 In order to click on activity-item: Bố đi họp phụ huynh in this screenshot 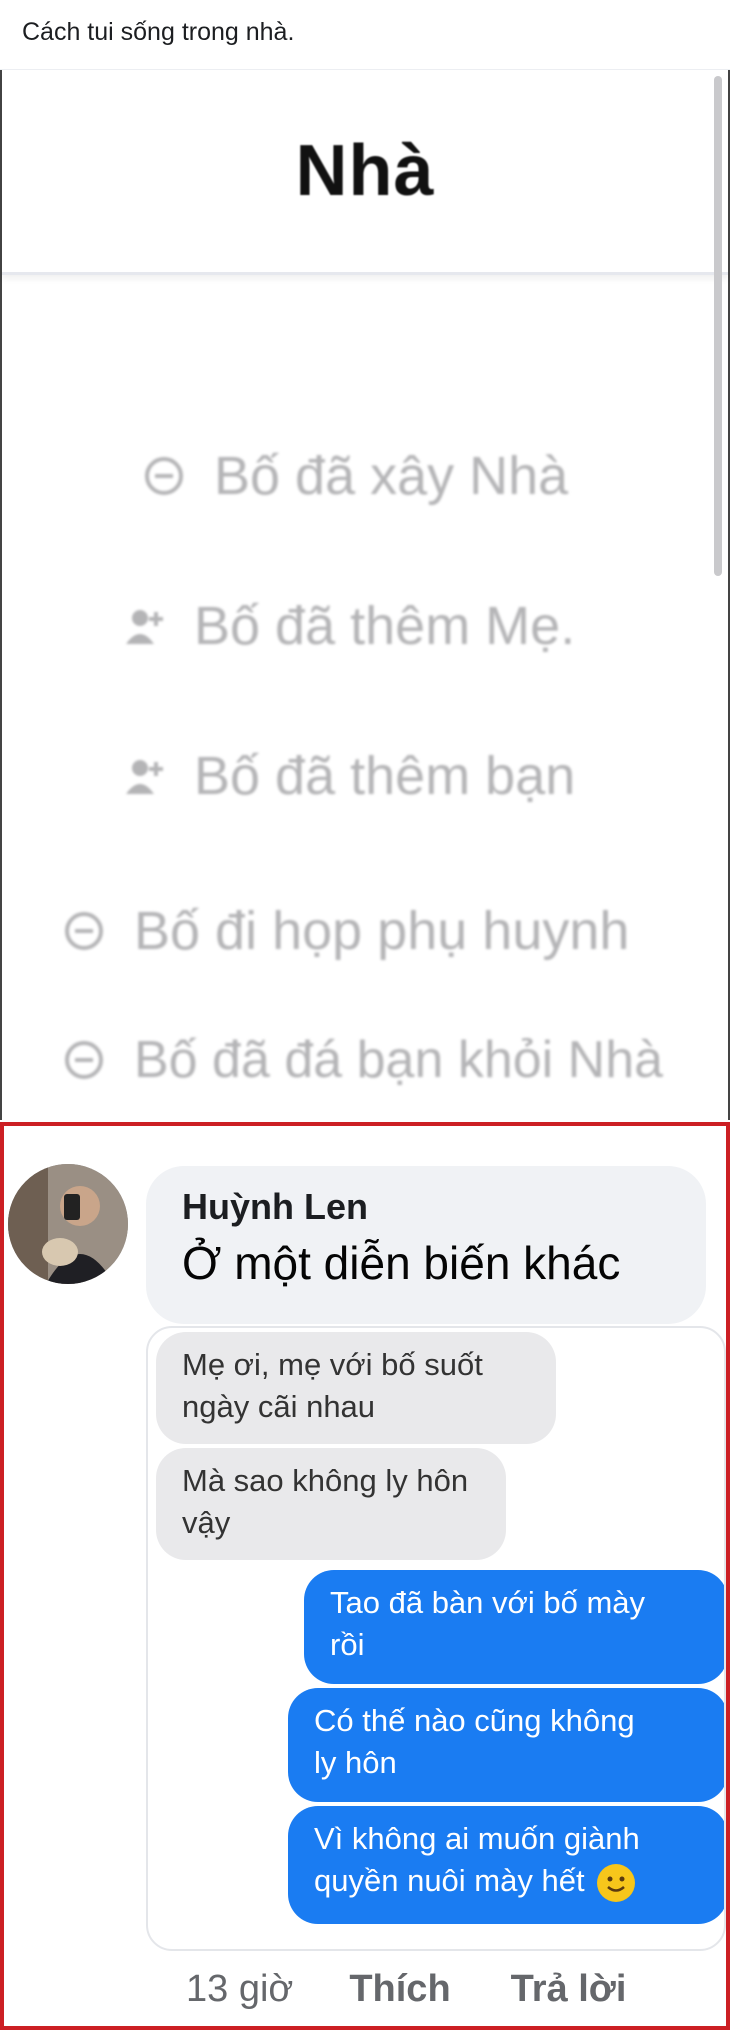, I will do `click(344, 931)`.